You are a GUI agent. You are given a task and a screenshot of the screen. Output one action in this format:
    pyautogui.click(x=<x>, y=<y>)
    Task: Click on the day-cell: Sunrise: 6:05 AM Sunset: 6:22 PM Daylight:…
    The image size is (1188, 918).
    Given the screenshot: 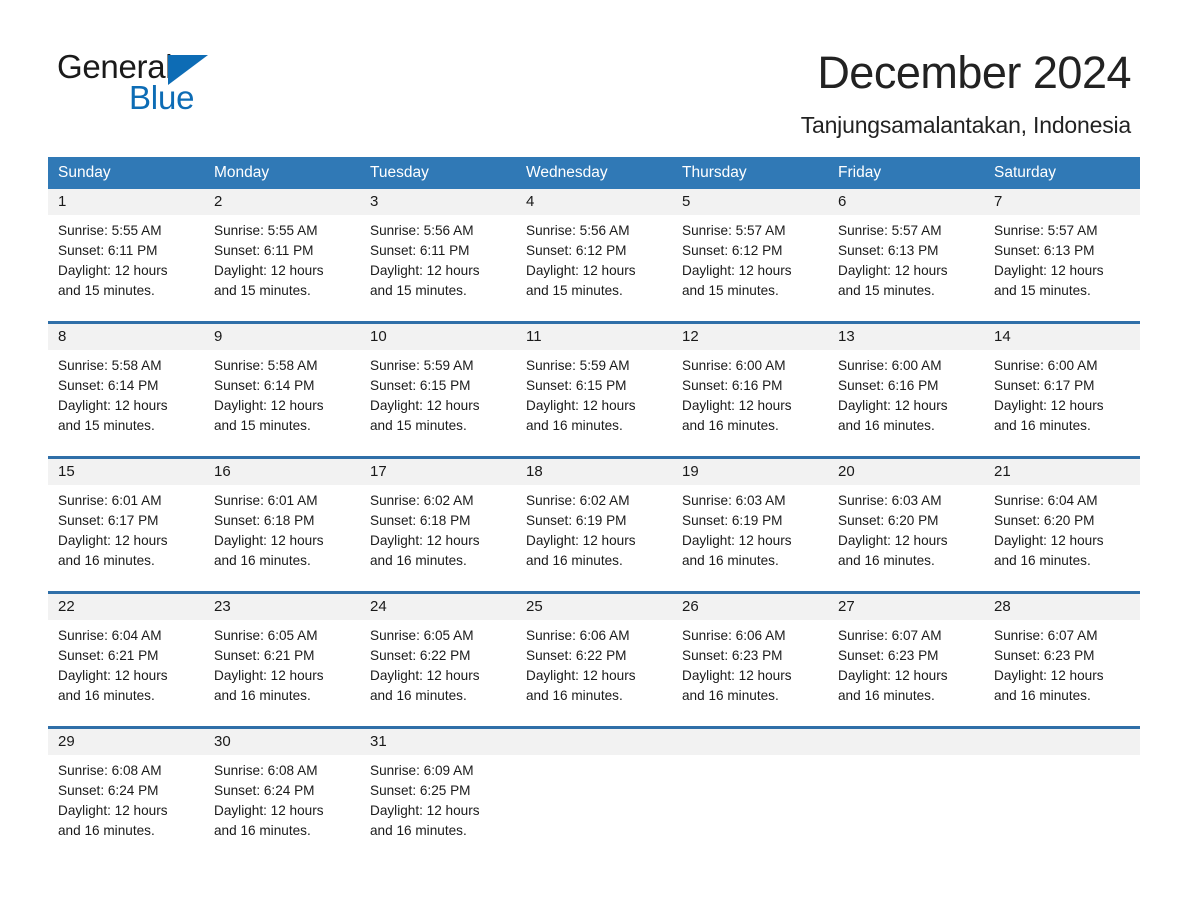 What is the action you would take?
    pyautogui.click(x=438, y=670)
    